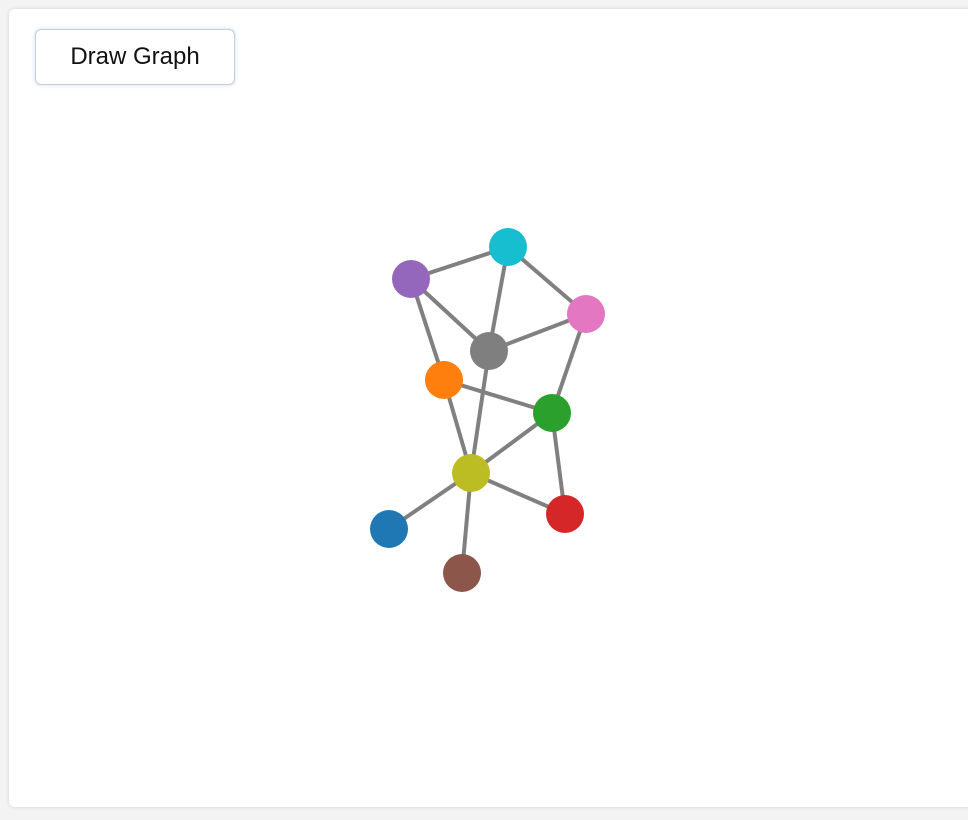 The image size is (968, 820). I want to click on node-cyan, so click(508, 247).